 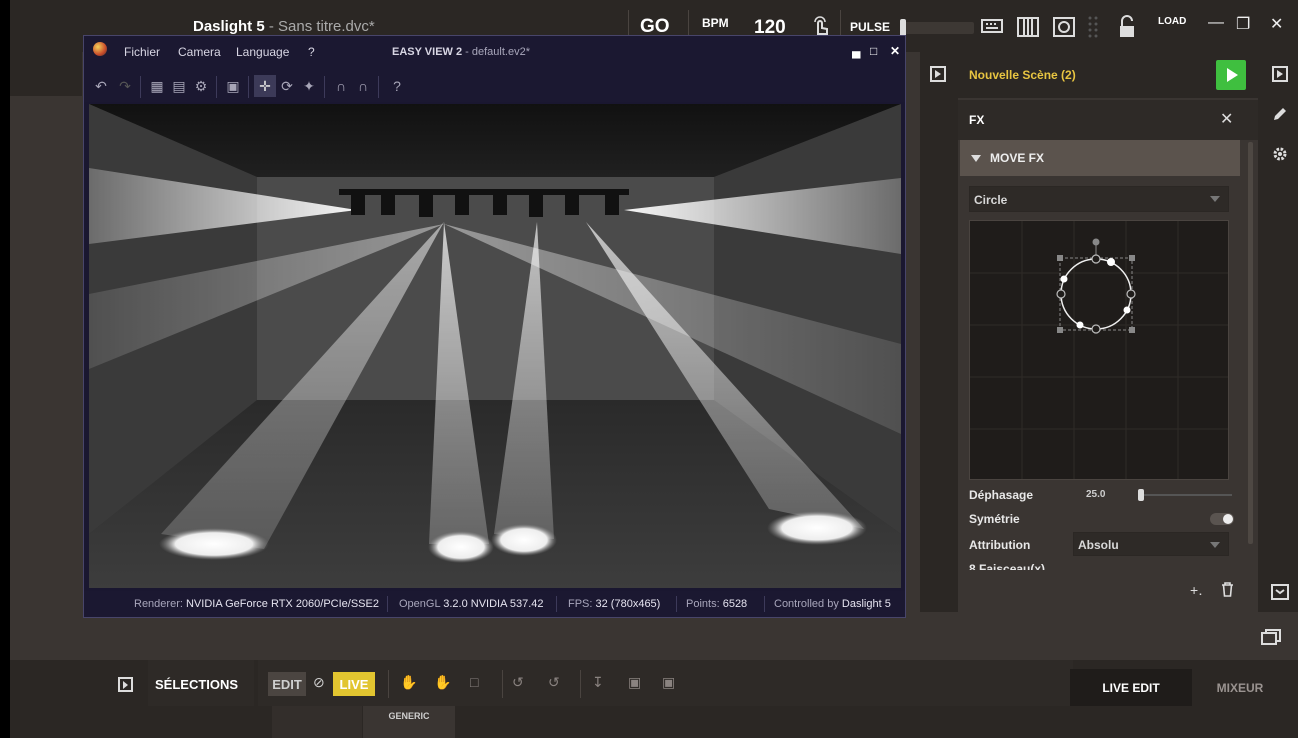 What do you see at coordinates (1093, 27) in the screenshot?
I see `grid-dots-icon` at bounding box center [1093, 27].